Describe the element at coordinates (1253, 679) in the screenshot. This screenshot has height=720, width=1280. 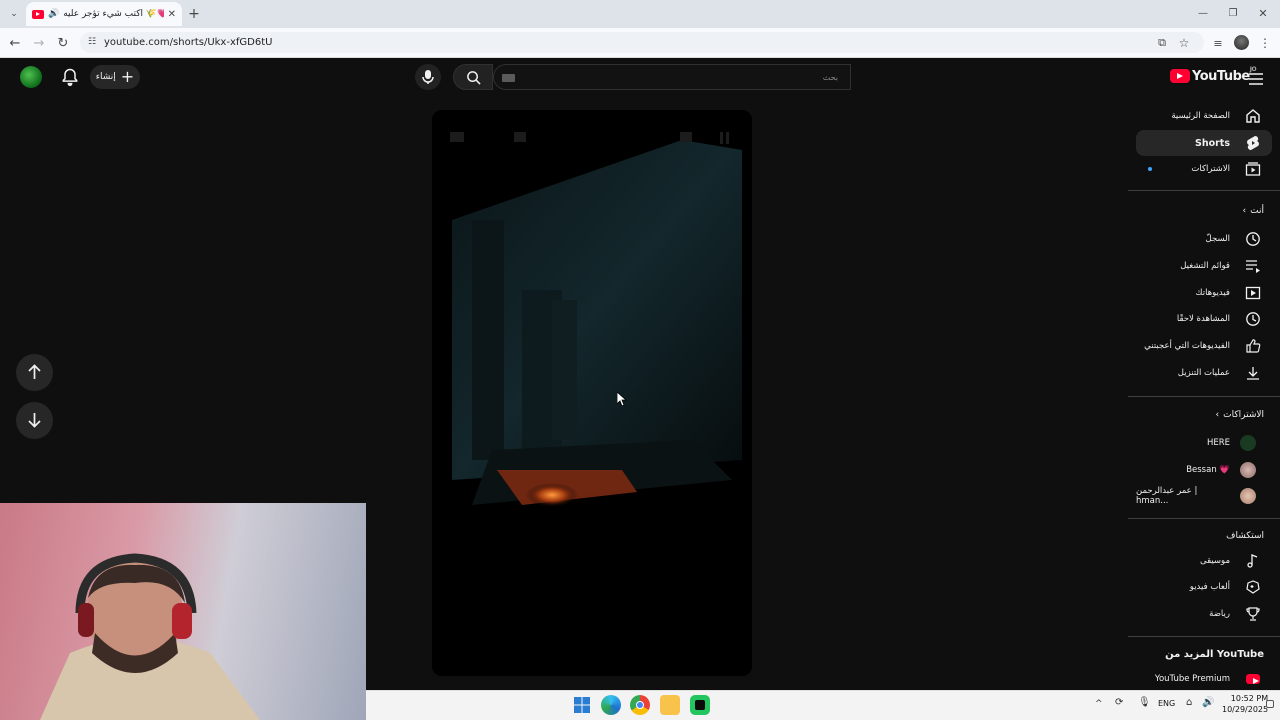
I see `youtube-premium-icon` at that location.